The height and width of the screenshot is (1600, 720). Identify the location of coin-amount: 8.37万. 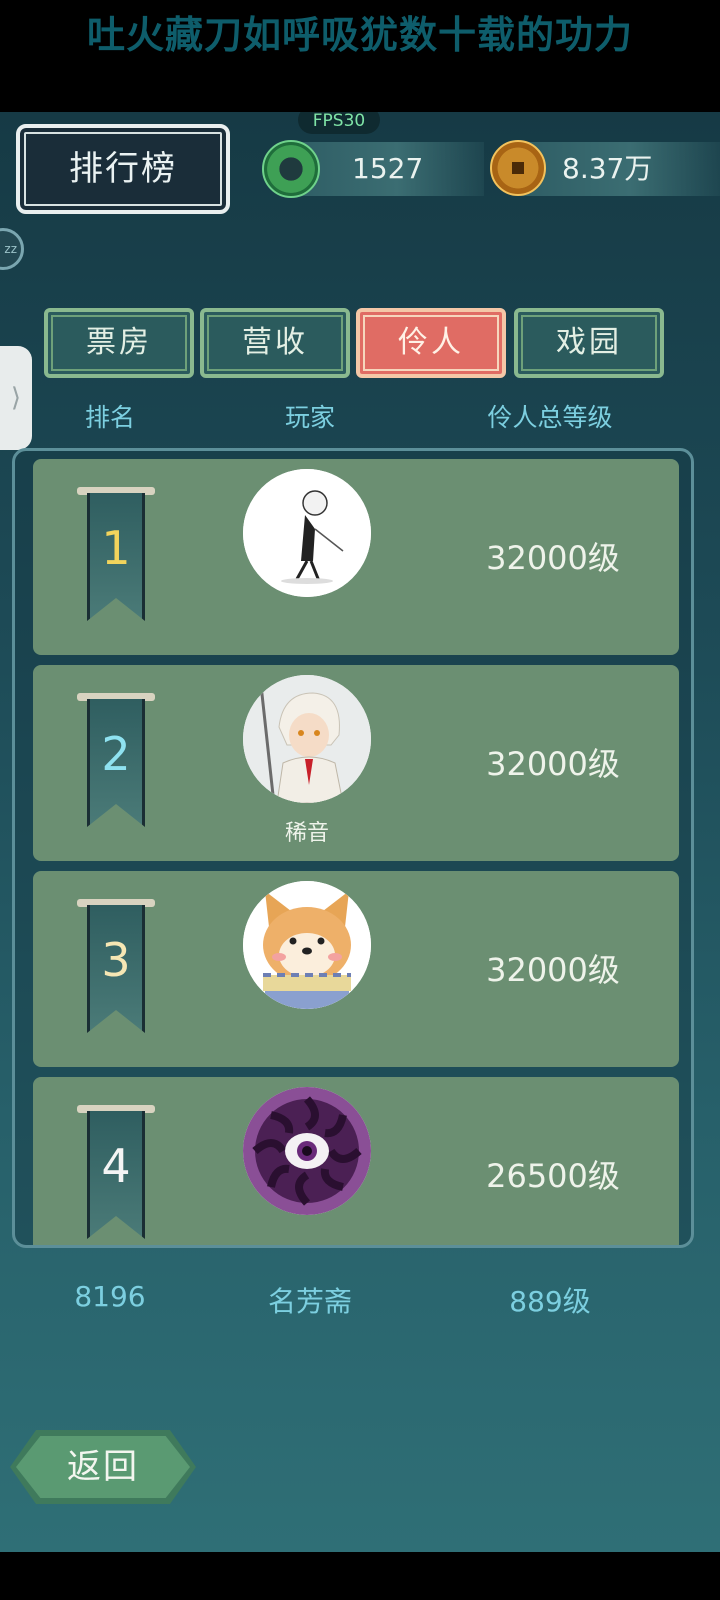
(607, 168).